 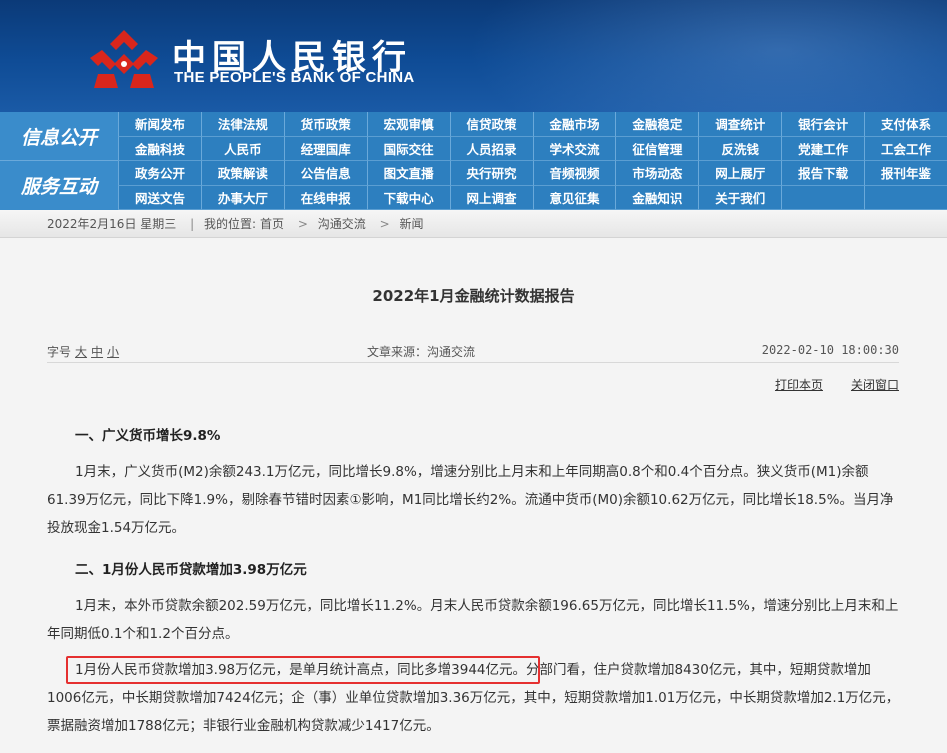 I want to click on nav-item: 网上展厅, so click(x=740, y=173).